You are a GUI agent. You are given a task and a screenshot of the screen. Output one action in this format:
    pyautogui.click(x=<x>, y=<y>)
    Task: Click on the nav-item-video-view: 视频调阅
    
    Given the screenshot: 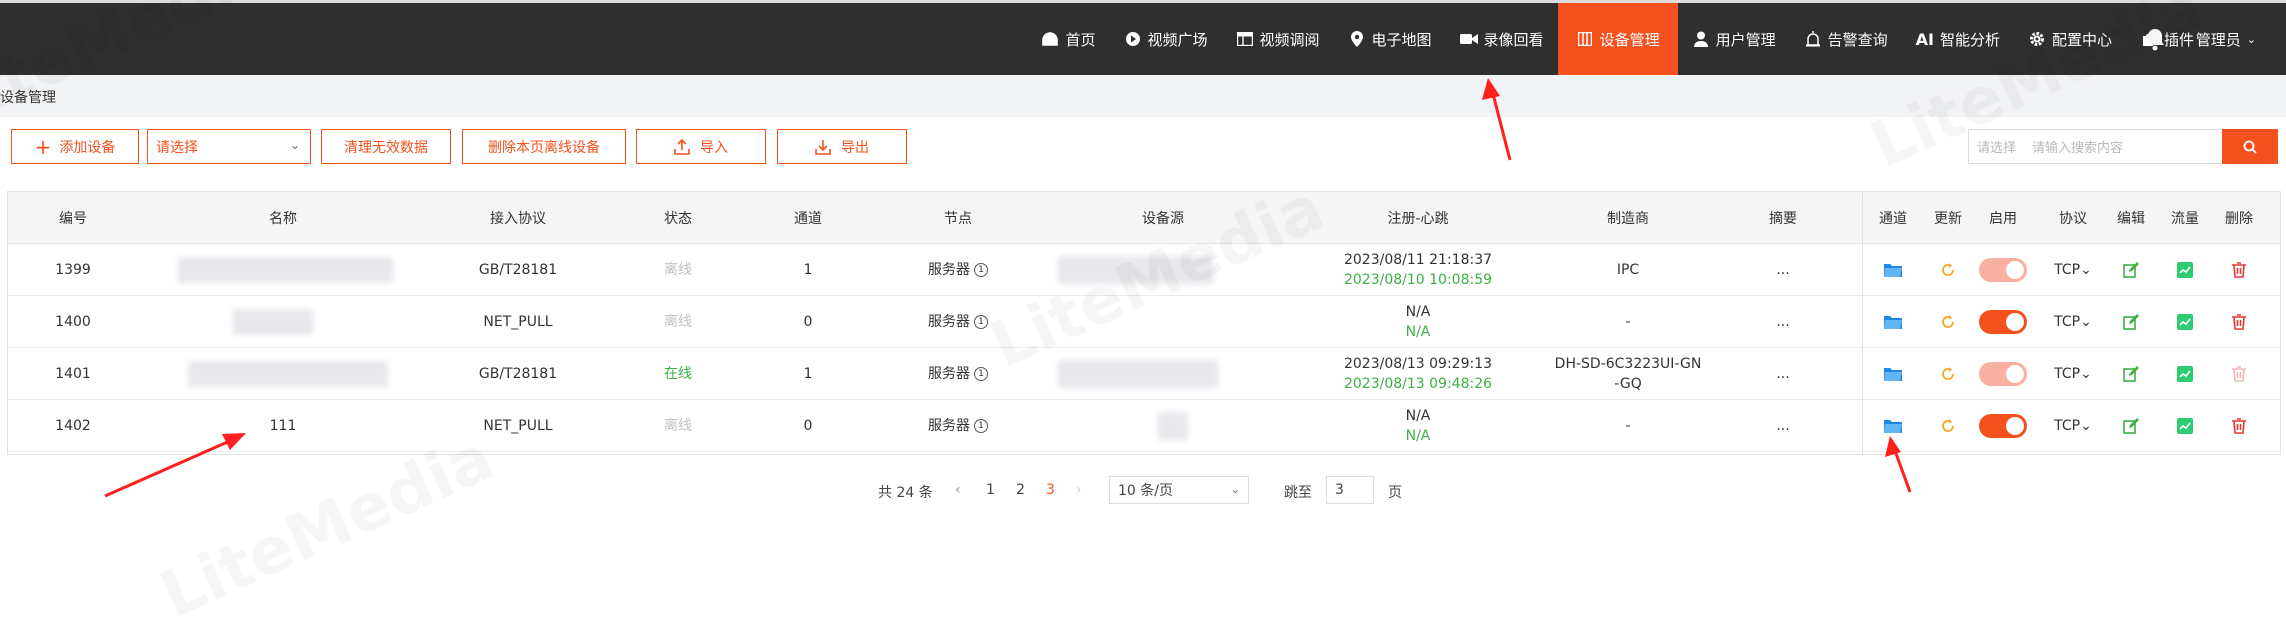 What is the action you would take?
    pyautogui.click(x=1278, y=39)
    